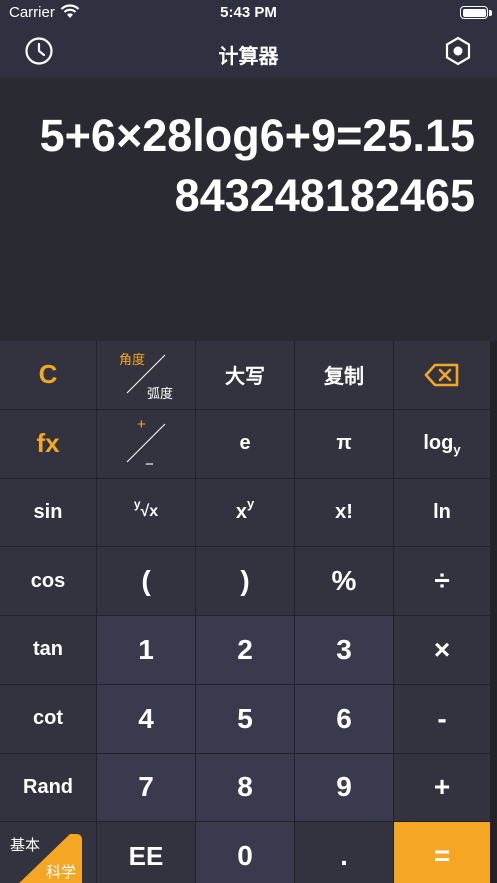 This screenshot has width=497, height=883. I want to click on page-title: 计算器, so click(248, 57).